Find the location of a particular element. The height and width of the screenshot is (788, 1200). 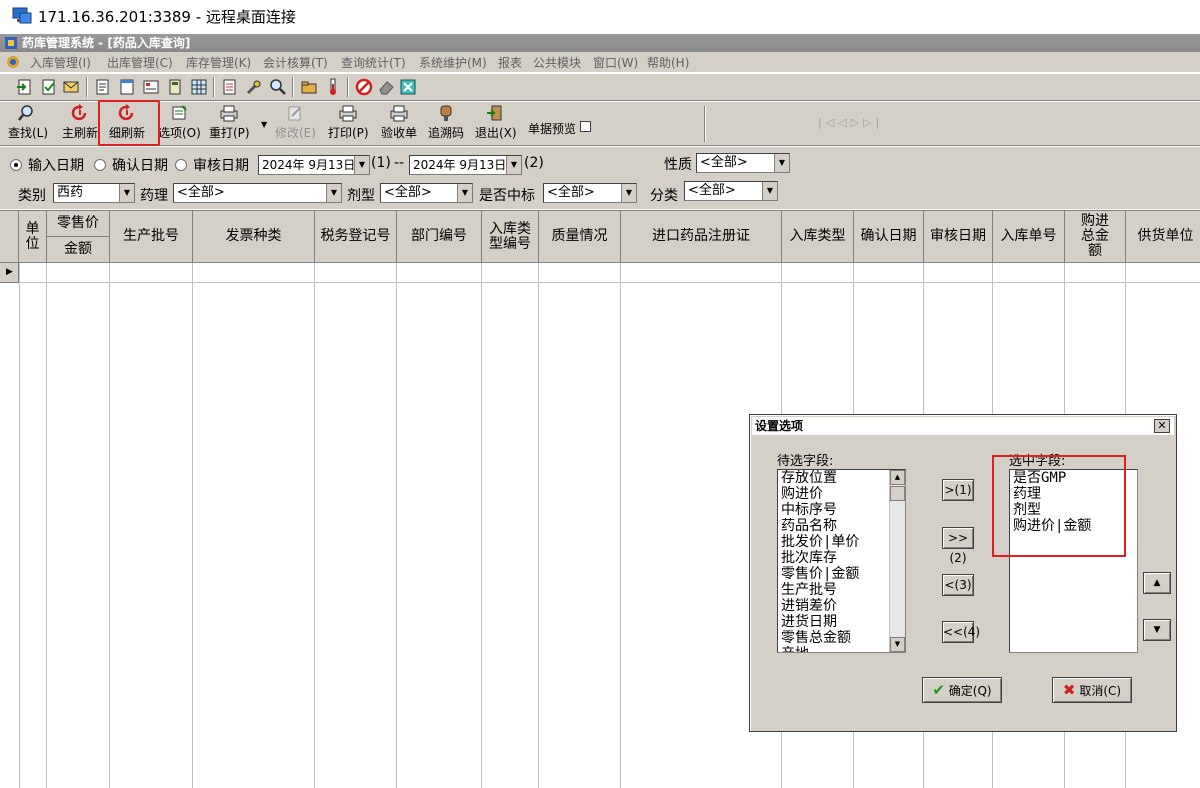

menu-query: 查询统计(T) is located at coordinates (373, 62).